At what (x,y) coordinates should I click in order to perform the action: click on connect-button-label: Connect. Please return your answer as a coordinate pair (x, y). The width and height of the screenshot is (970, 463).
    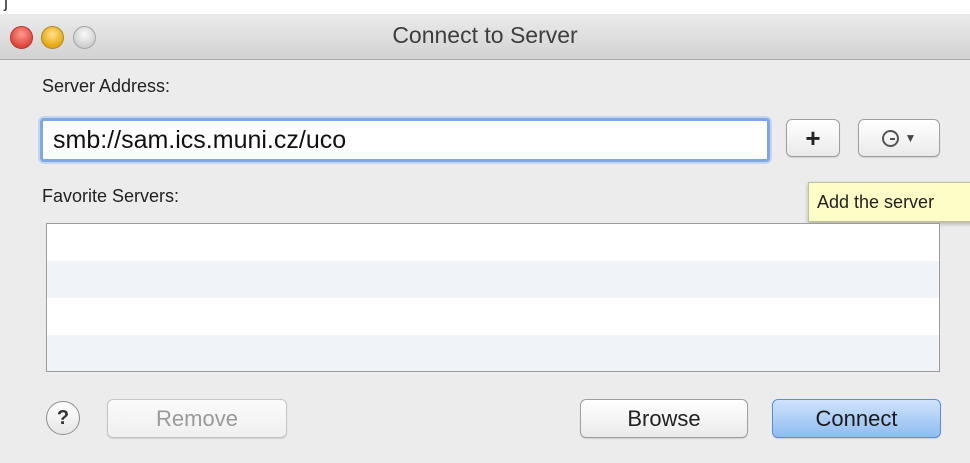
    Looking at the image, I should click on (856, 418).